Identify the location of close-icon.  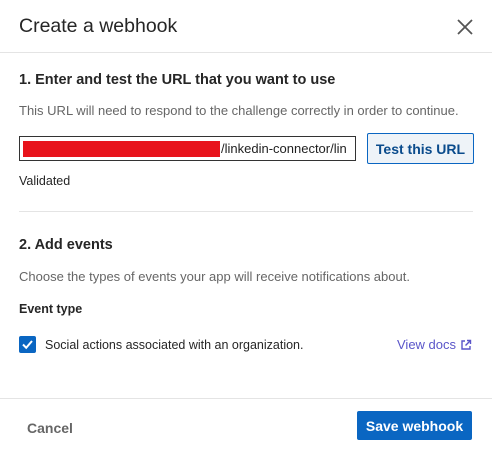
(465, 27).